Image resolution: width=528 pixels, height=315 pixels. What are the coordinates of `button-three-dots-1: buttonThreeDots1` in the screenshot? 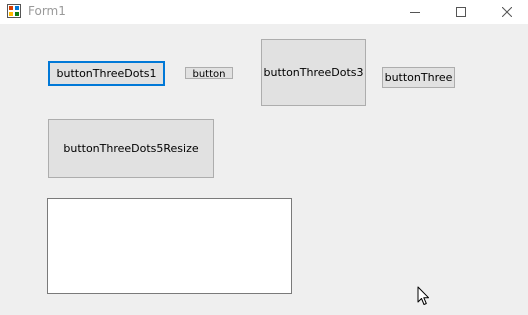 It's located at (106, 73).